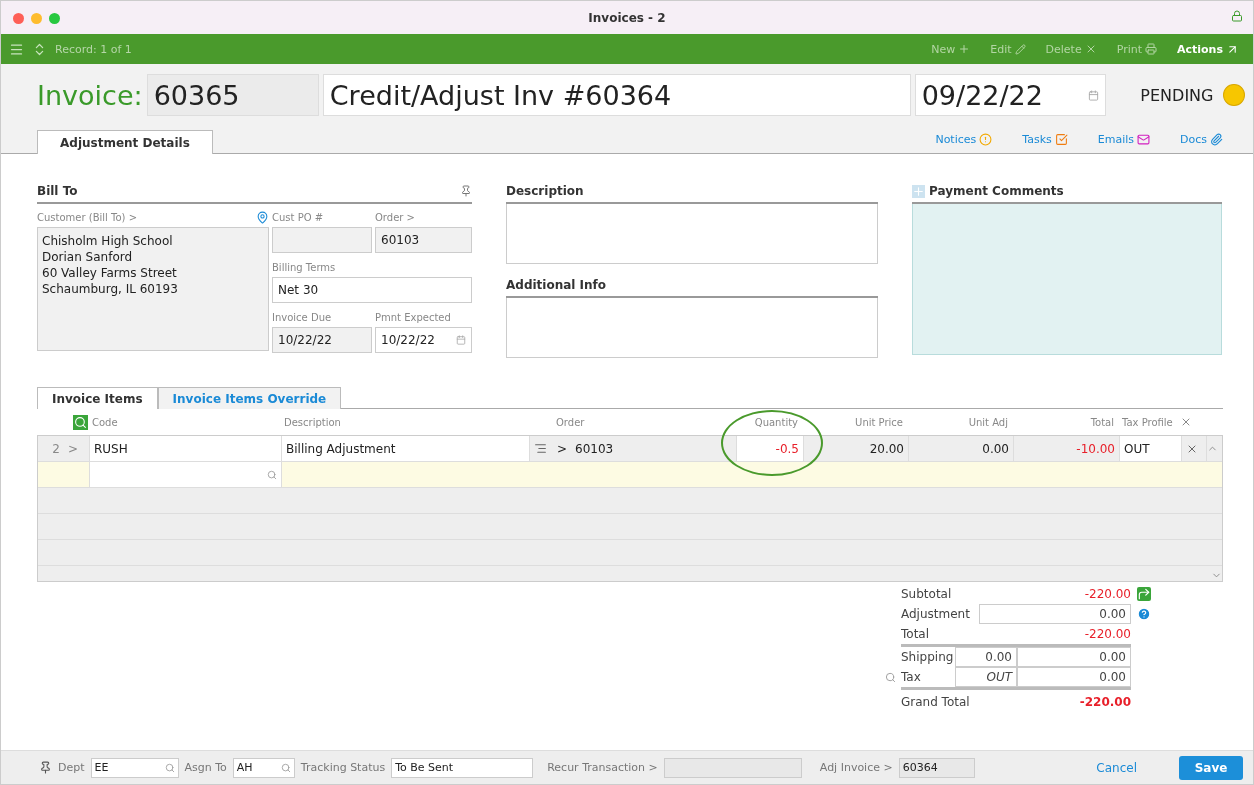 The height and width of the screenshot is (785, 1254). Describe the element at coordinates (71, 767) in the screenshot. I see `field-label: Dept` at that location.